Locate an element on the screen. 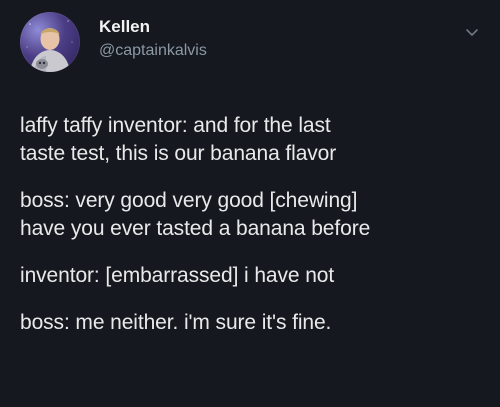 This screenshot has width=500, height=407. avatar is located at coordinates (50, 42).